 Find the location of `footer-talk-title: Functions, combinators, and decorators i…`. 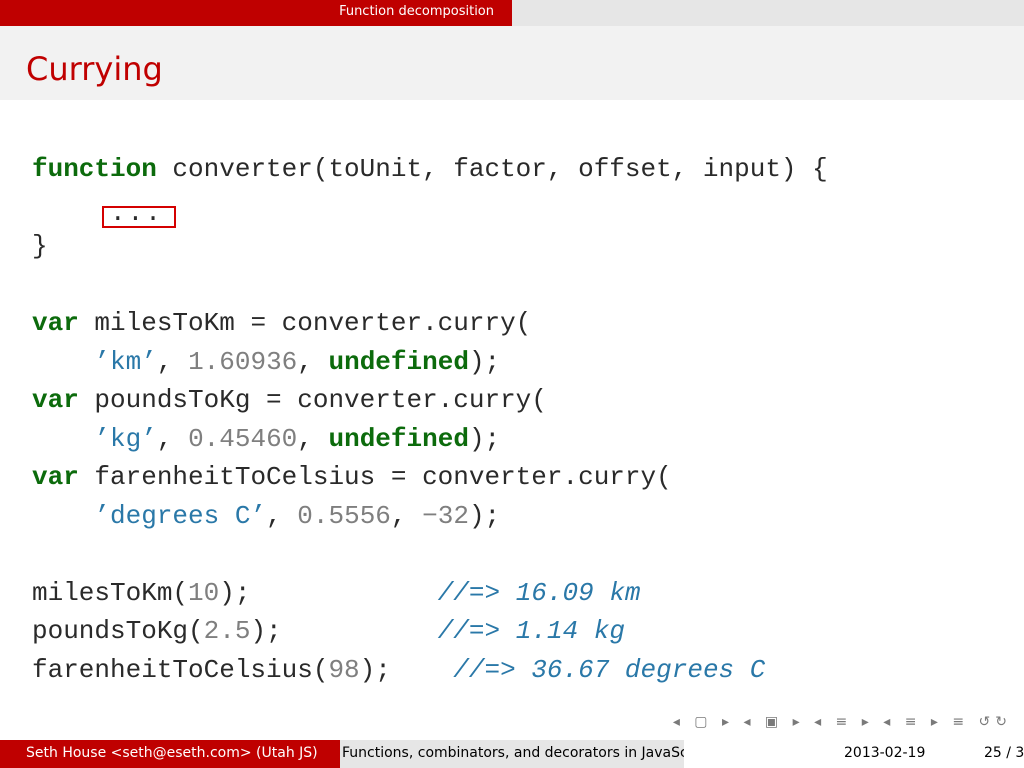

footer-talk-title: Functions, combinators, and decorators i… is located at coordinates (513, 753).